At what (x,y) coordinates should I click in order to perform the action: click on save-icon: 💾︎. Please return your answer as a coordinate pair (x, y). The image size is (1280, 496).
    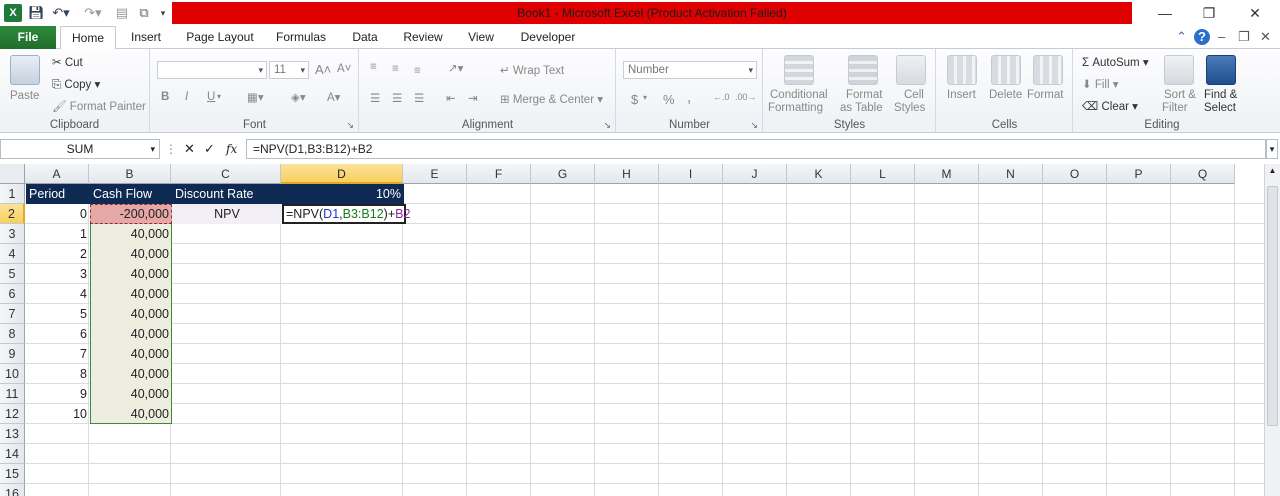
    Looking at the image, I should click on (36, 13).